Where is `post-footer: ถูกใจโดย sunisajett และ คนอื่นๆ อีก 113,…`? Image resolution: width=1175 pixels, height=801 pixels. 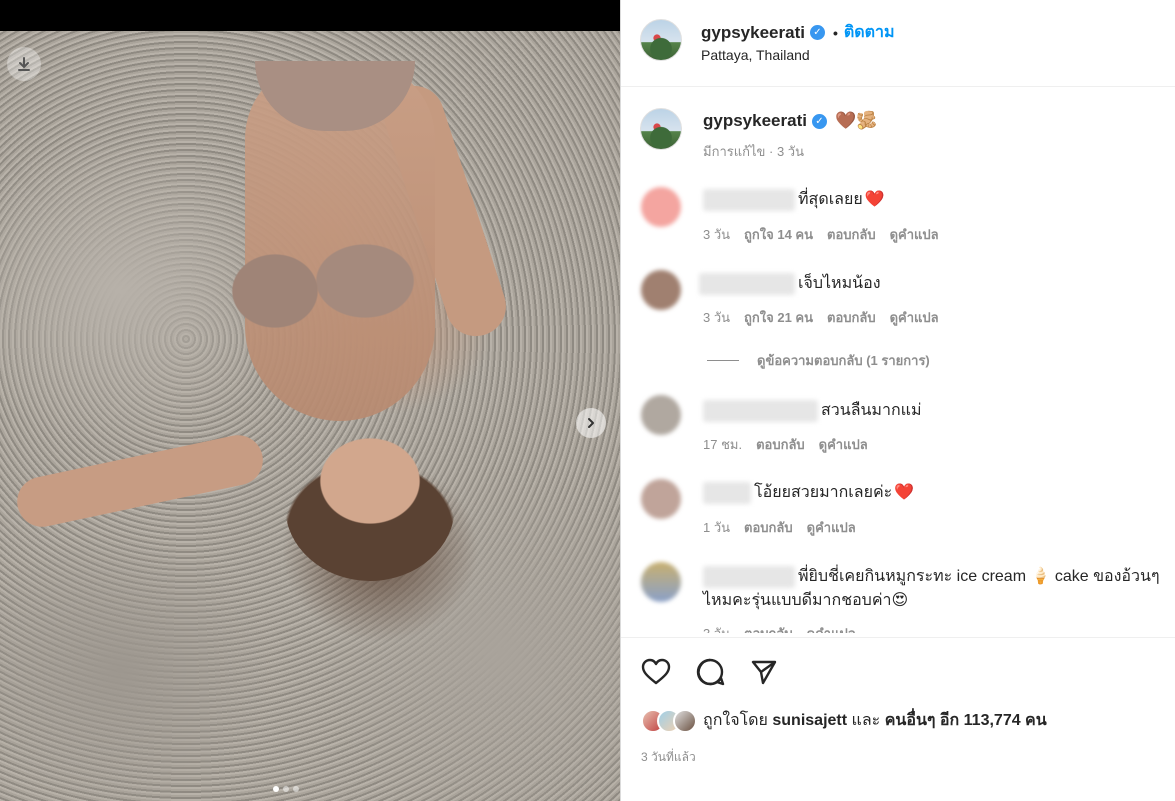 post-footer: ถูกใจโดย sunisajett และ คนอื่นๆ อีก 113,… is located at coordinates (898, 719).